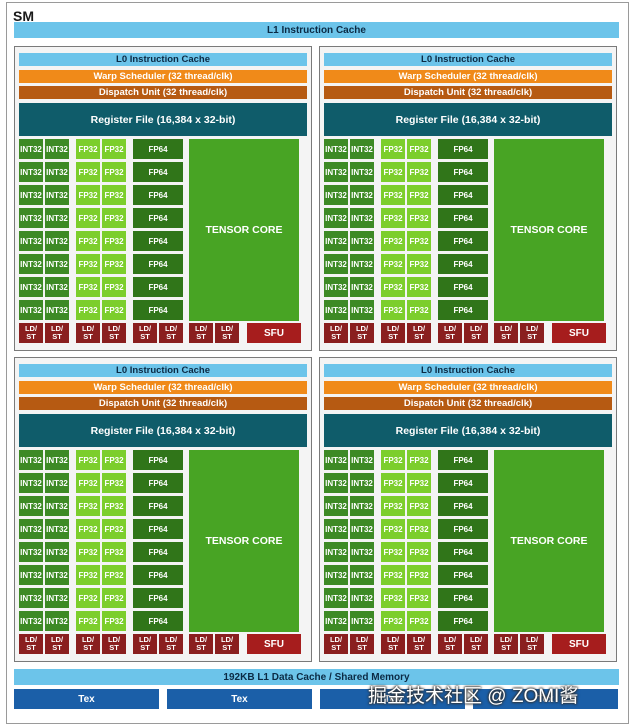 The height and width of the screenshot is (726, 635). I want to click on dispatch-unit: Dispatch Unit (32 thread/clk), so click(468, 403).